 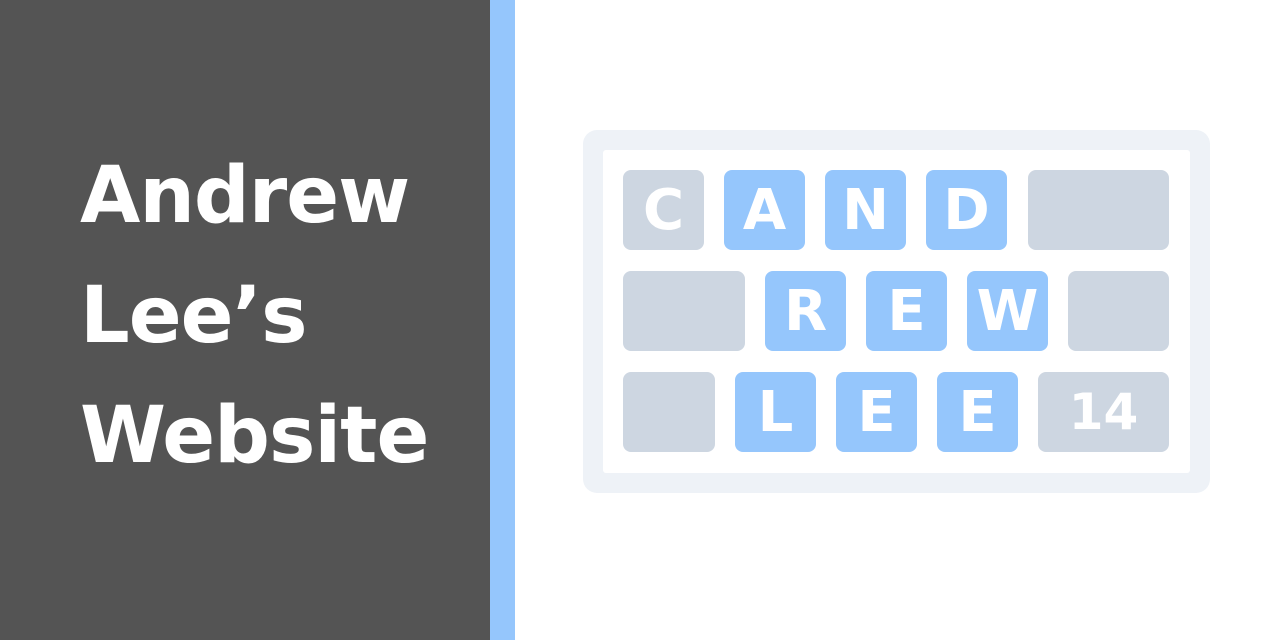 I want to click on tile-r2-c2: R, so click(x=805, y=311).